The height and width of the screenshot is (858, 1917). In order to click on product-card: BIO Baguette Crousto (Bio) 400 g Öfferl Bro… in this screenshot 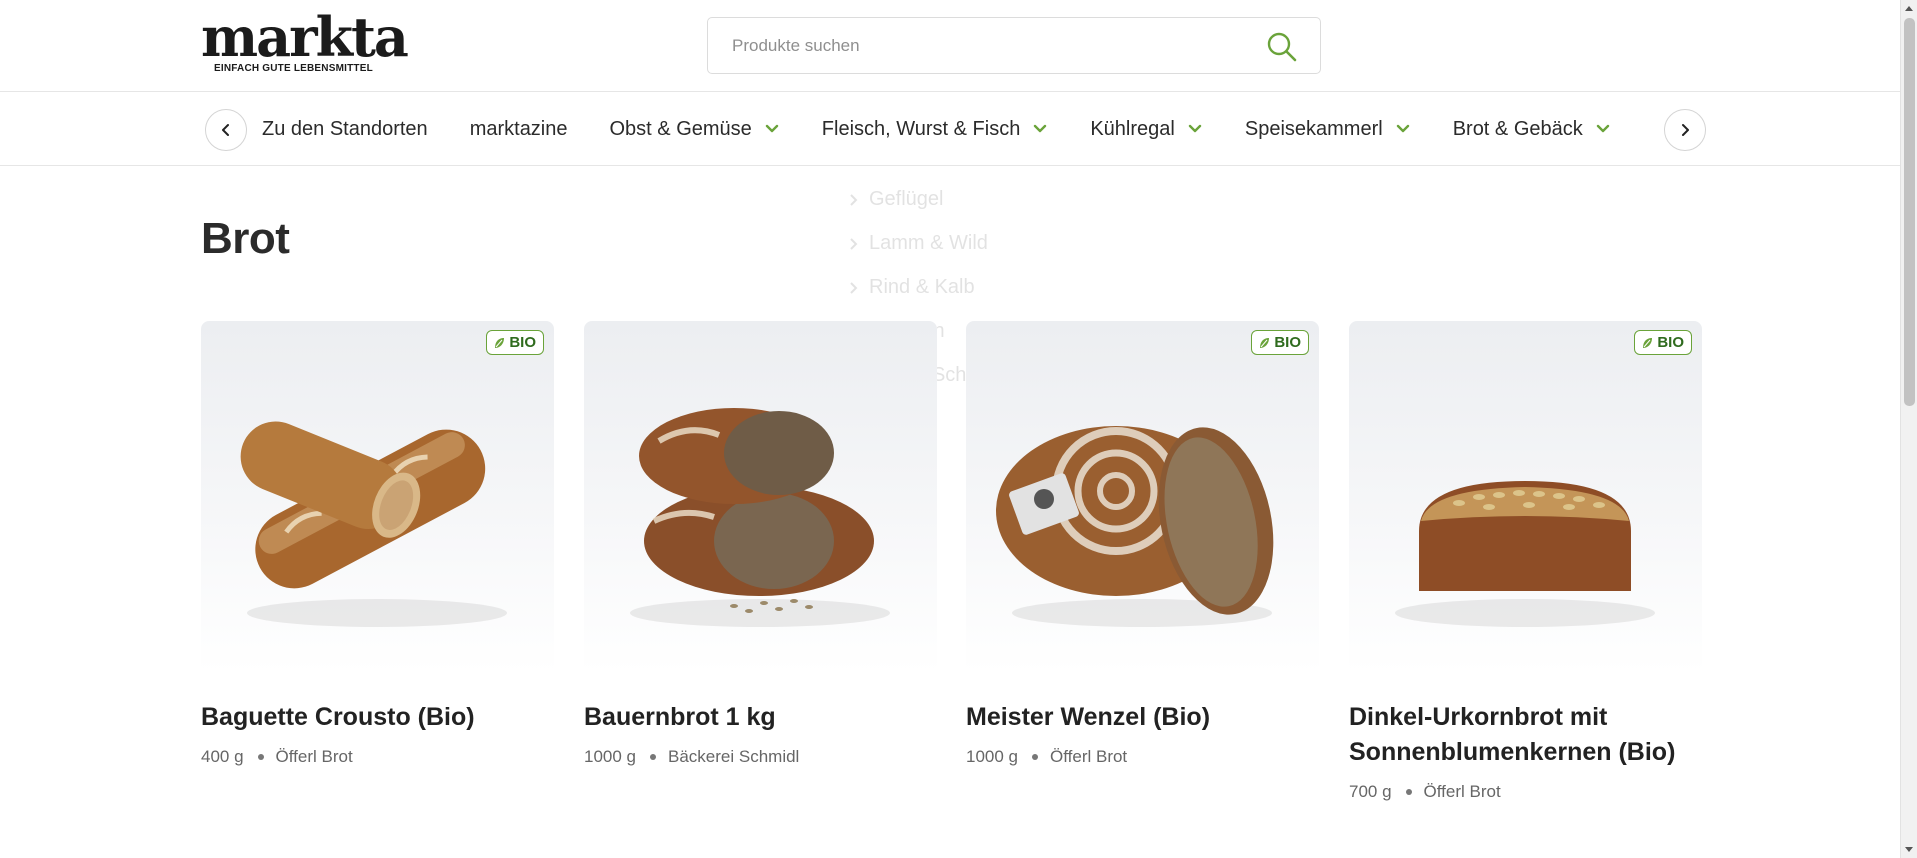, I will do `click(377, 544)`.